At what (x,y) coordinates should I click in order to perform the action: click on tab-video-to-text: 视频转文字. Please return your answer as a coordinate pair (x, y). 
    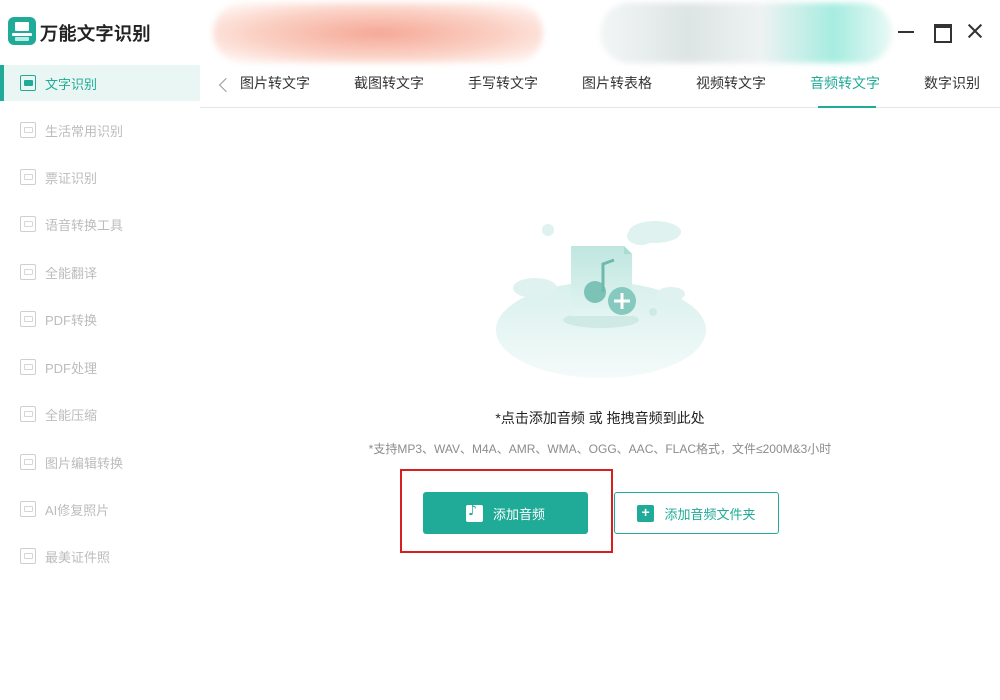
    Looking at the image, I should click on (731, 86).